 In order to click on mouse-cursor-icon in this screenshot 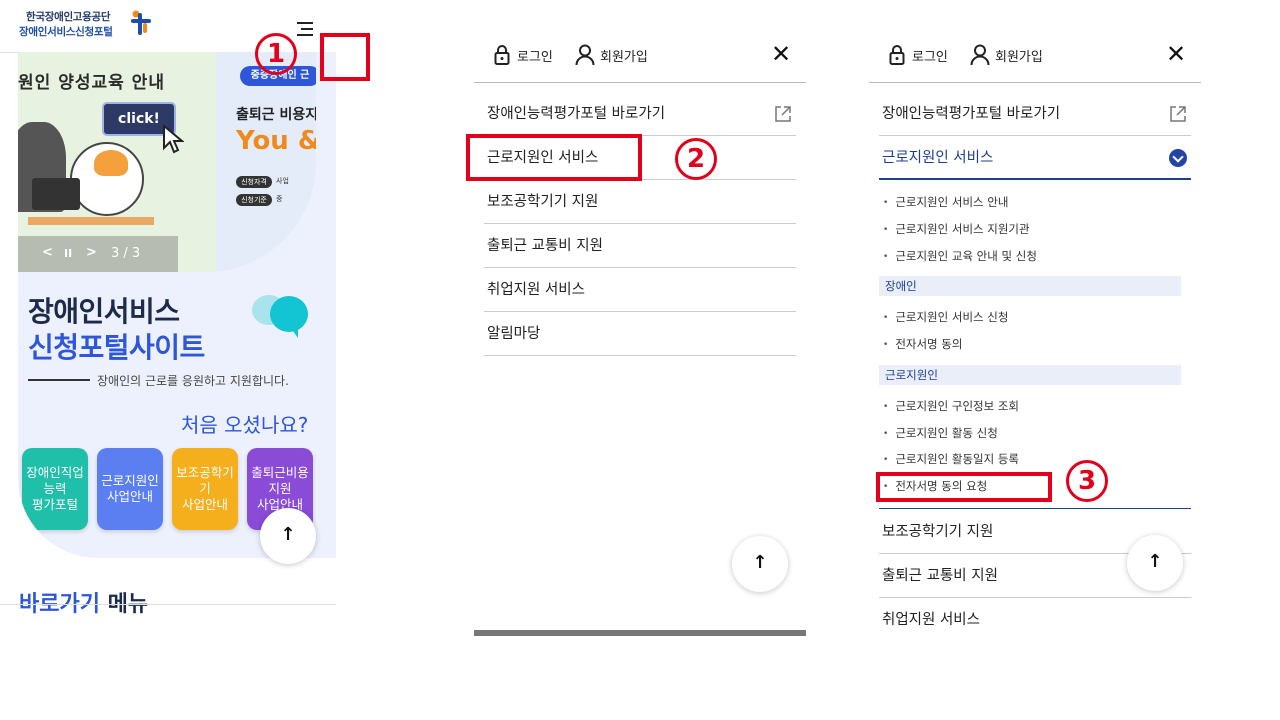, I will do `click(173, 139)`.